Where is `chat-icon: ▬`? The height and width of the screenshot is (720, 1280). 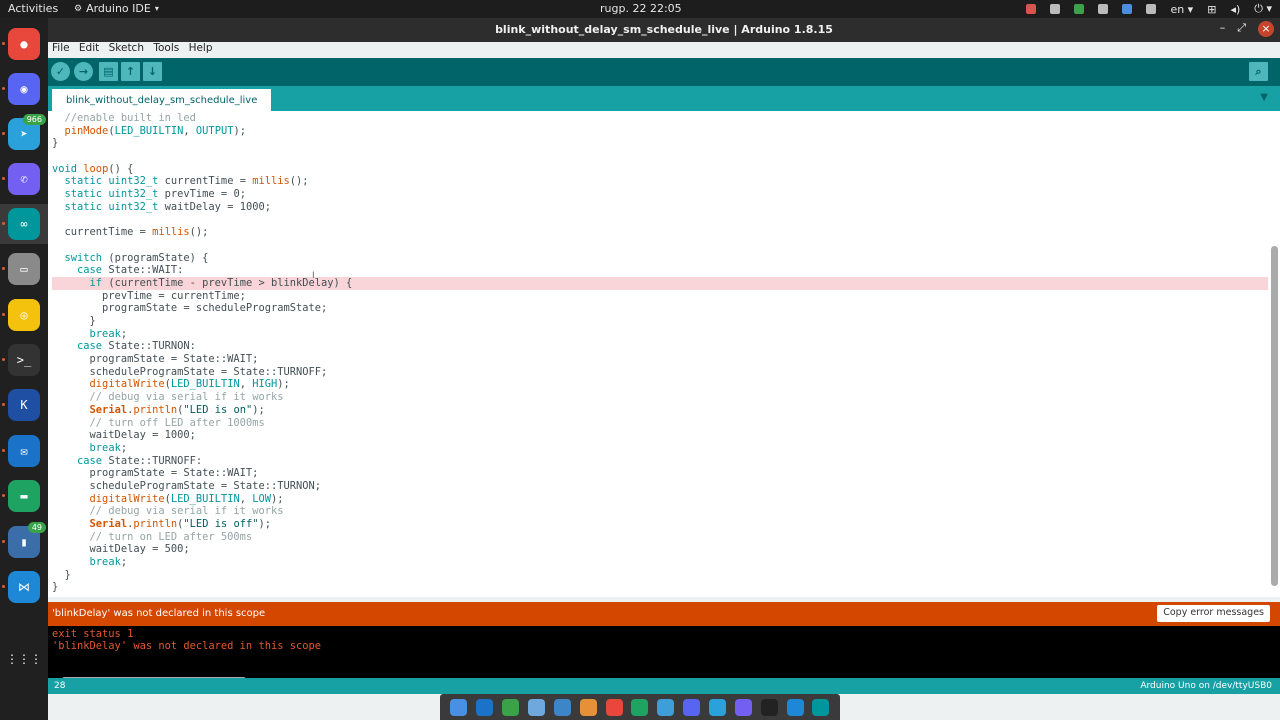 chat-icon: ▬ is located at coordinates (24, 496).